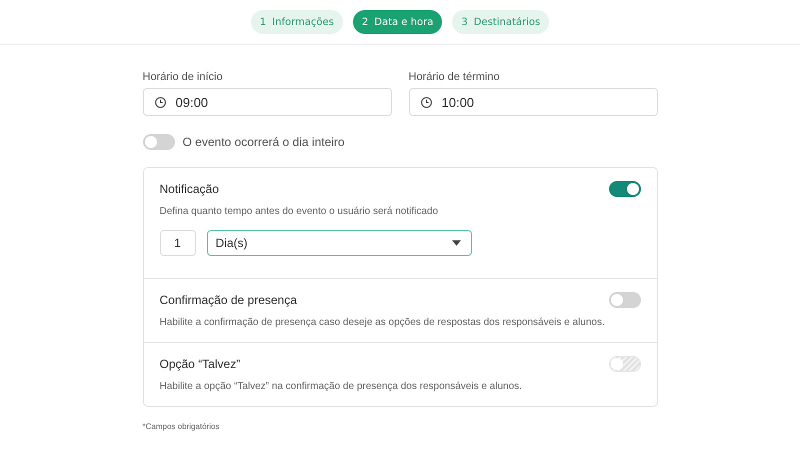 The image size is (800, 450). I want to click on footnote: *Campos obrigatórios, so click(181, 426).